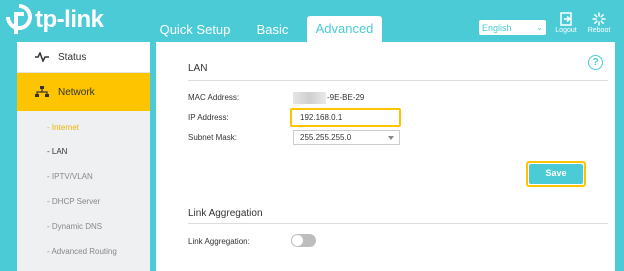  What do you see at coordinates (391, 138) in the screenshot?
I see `caret-down-icon` at bounding box center [391, 138].